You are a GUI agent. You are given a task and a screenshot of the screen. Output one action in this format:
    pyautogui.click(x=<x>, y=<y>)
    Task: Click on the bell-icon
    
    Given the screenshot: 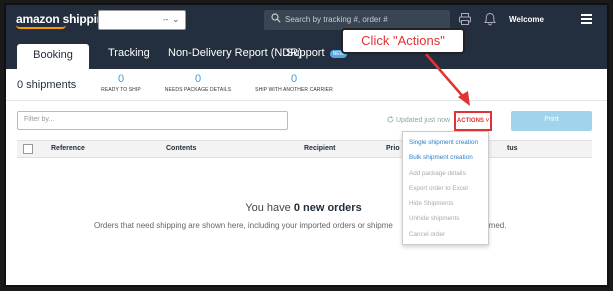 What is the action you would take?
    pyautogui.click(x=490, y=19)
    